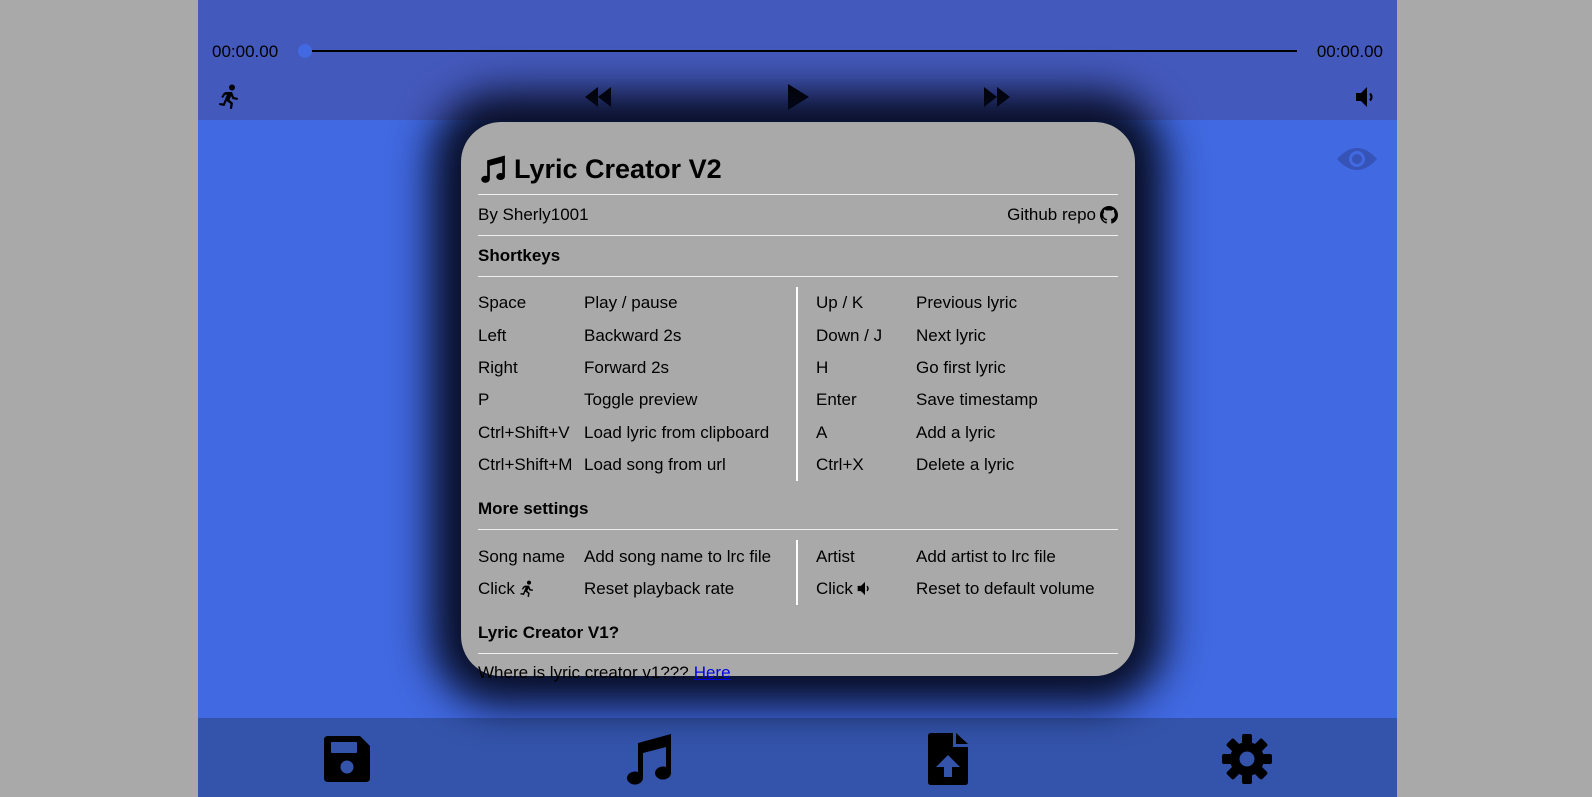 The height and width of the screenshot is (797, 1592). I want to click on shortkey-key: Up / K, so click(840, 303).